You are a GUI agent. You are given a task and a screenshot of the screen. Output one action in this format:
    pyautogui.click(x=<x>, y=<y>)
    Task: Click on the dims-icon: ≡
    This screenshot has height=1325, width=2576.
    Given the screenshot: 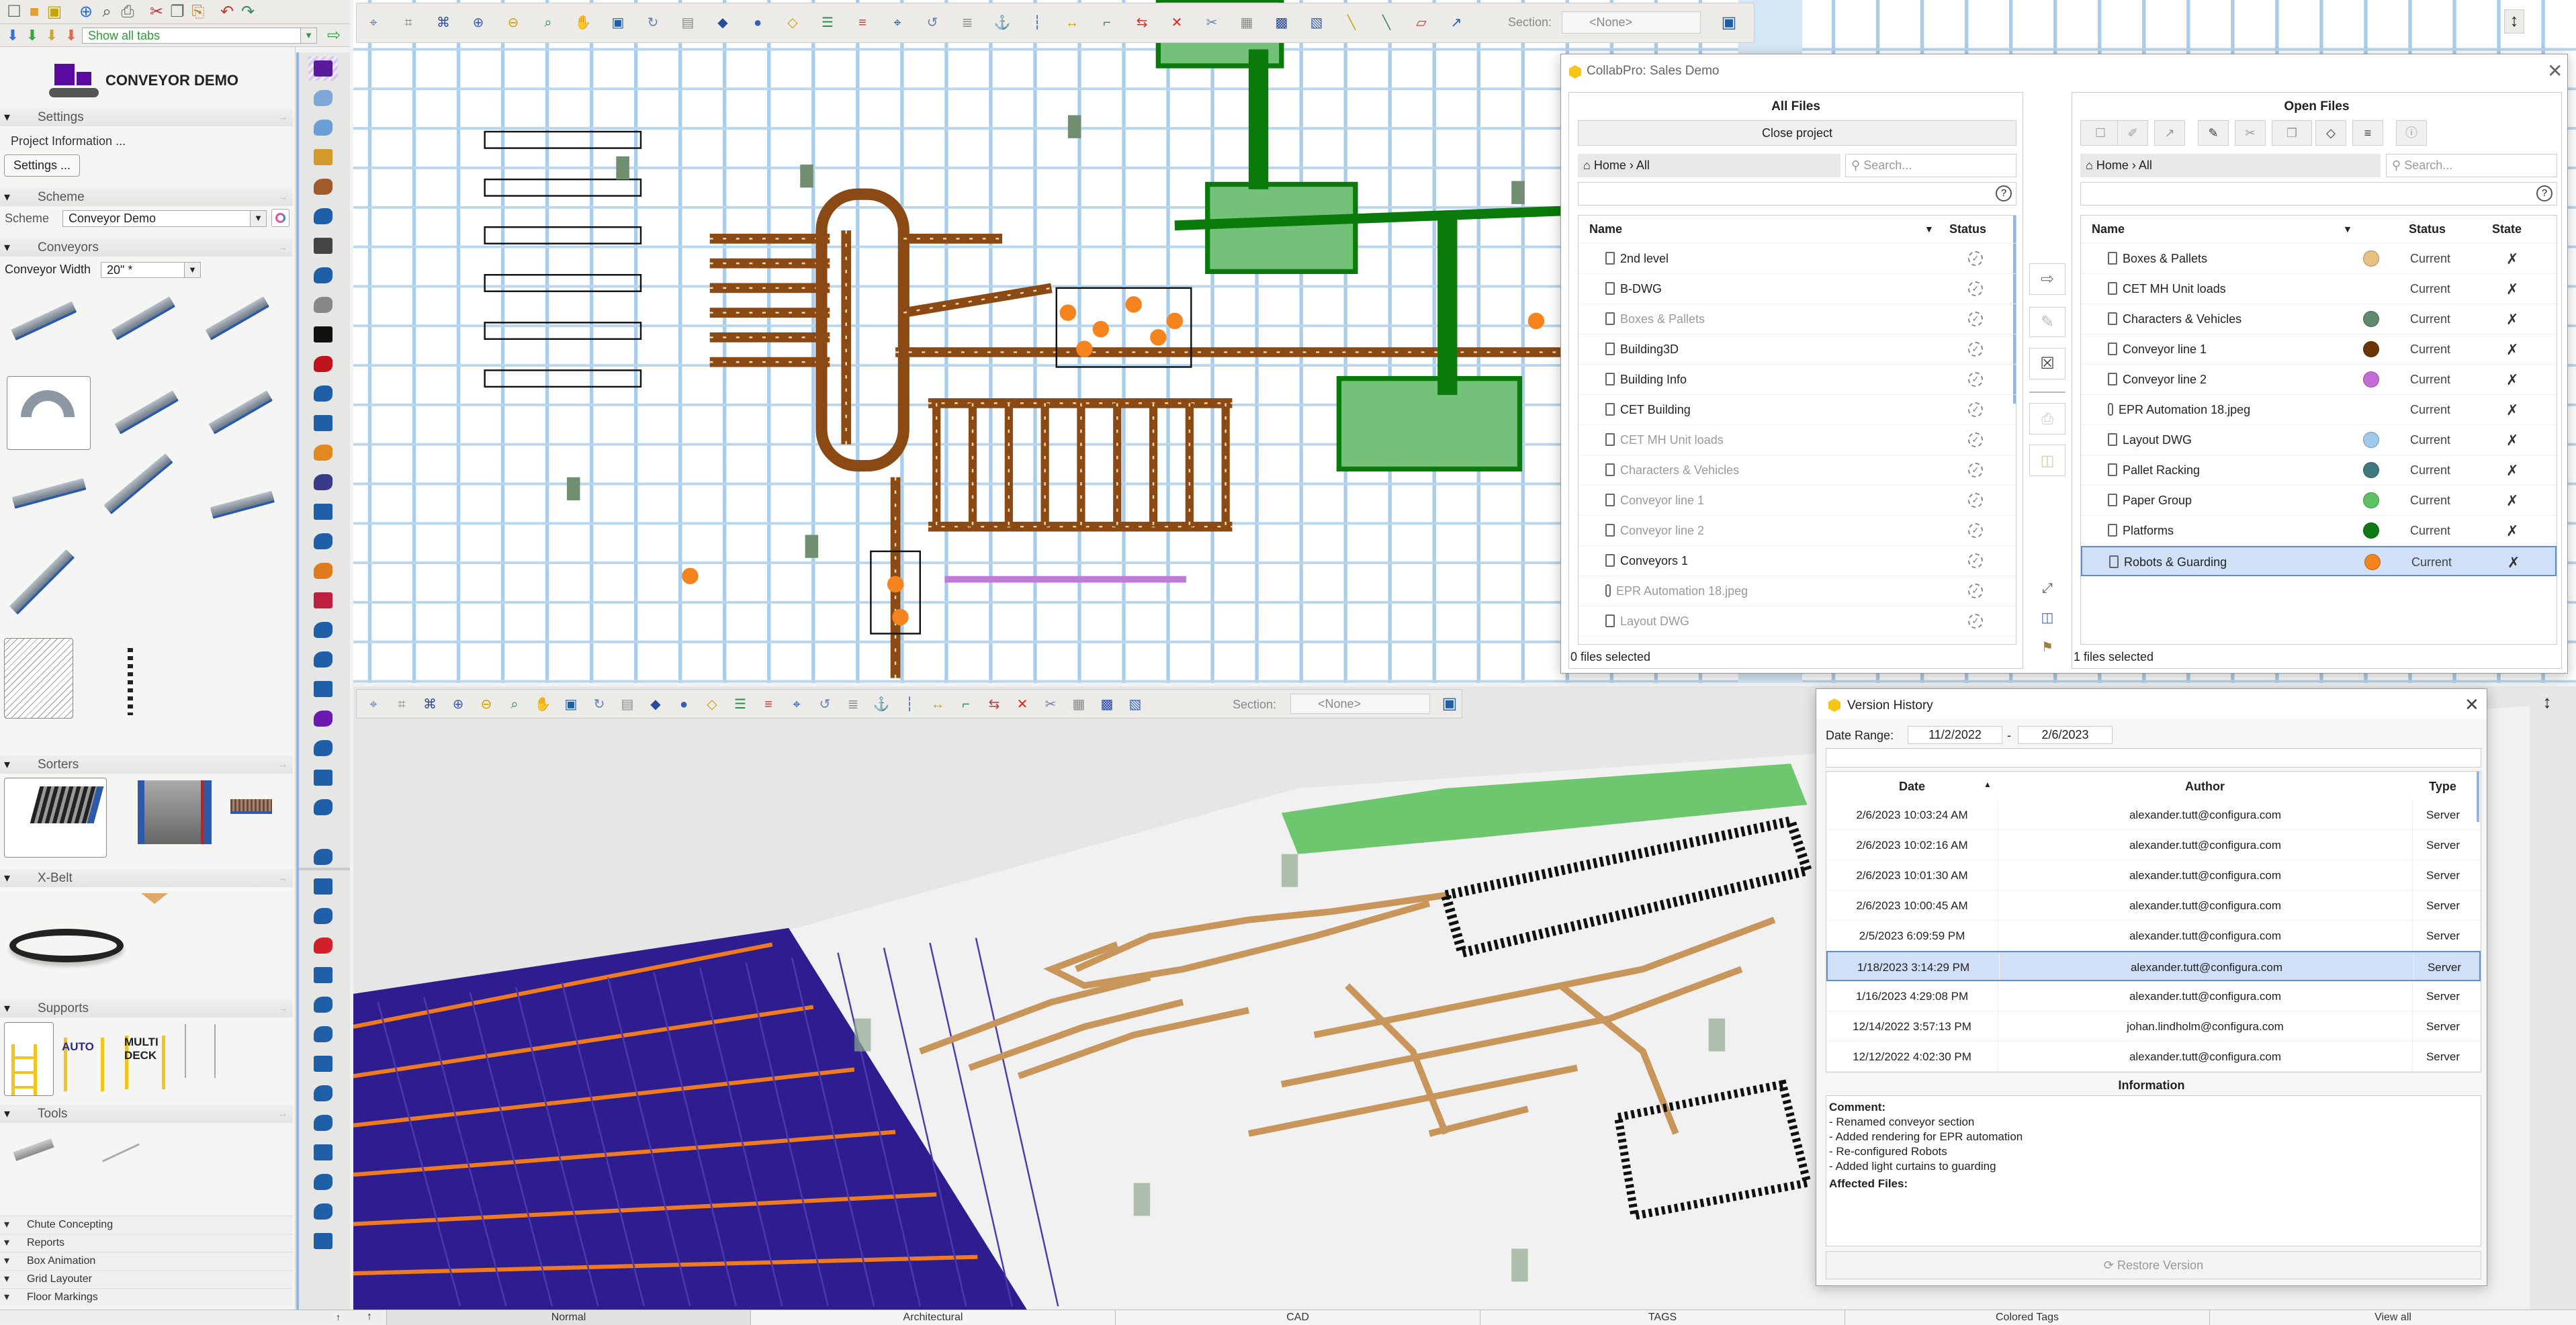 What is the action you would take?
    pyautogui.click(x=863, y=23)
    